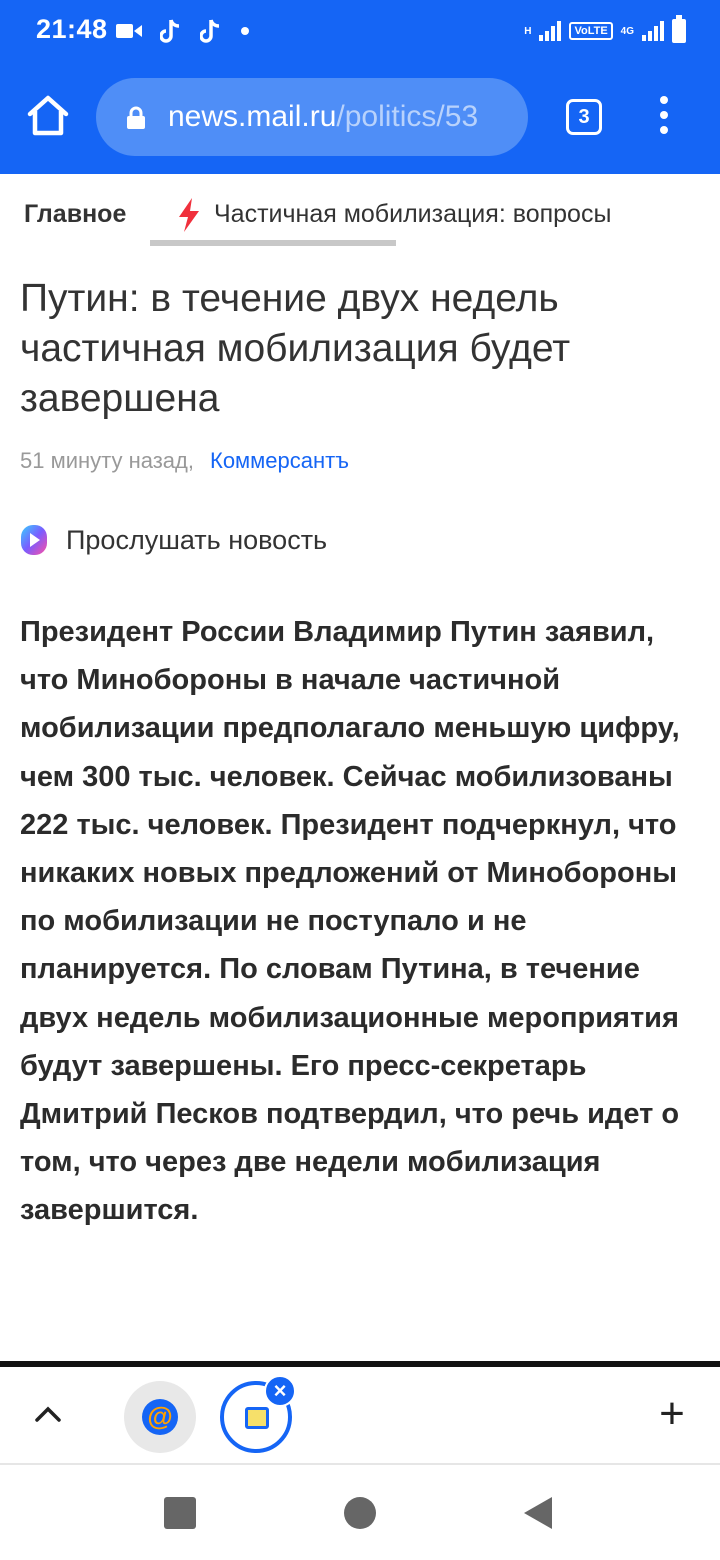 The width and height of the screenshot is (720, 1560). What do you see at coordinates (34, 540) in the screenshot?
I see `play-audio-icon` at bounding box center [34, 540].